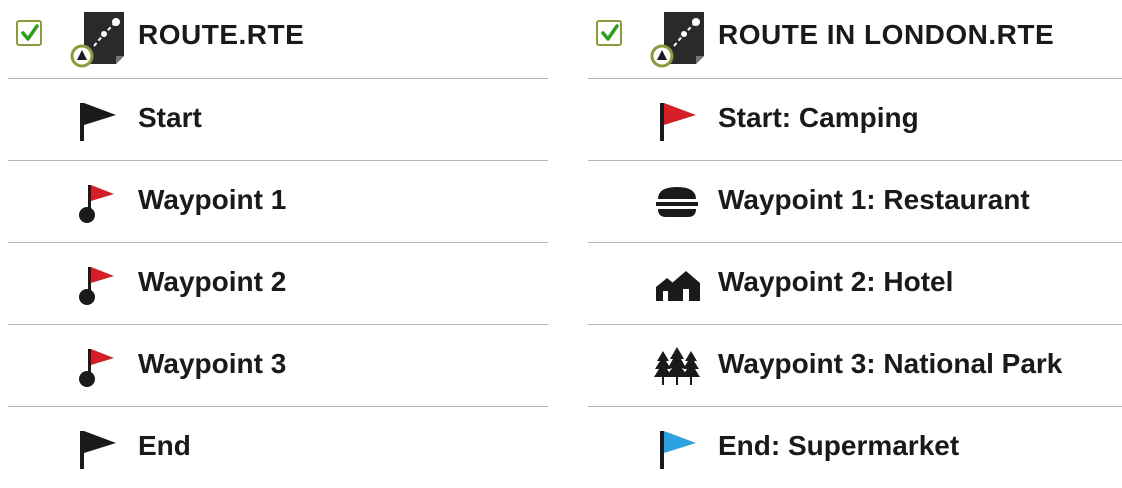 This screenshot has width=1122, height=488. I want to click on route-point-label: End: Supermarket, so click(839, 445).